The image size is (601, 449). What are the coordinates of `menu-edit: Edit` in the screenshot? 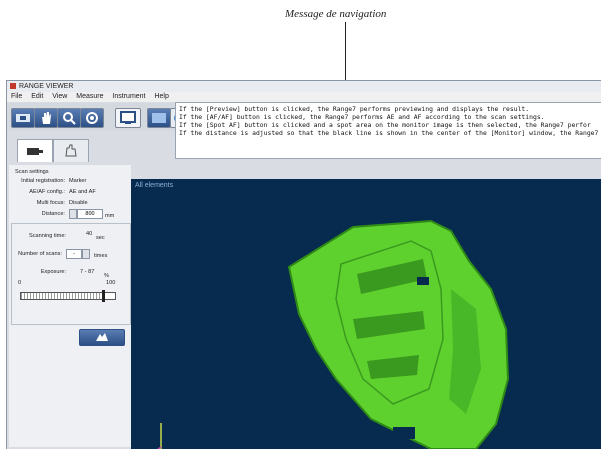 It's located at (37, 96).